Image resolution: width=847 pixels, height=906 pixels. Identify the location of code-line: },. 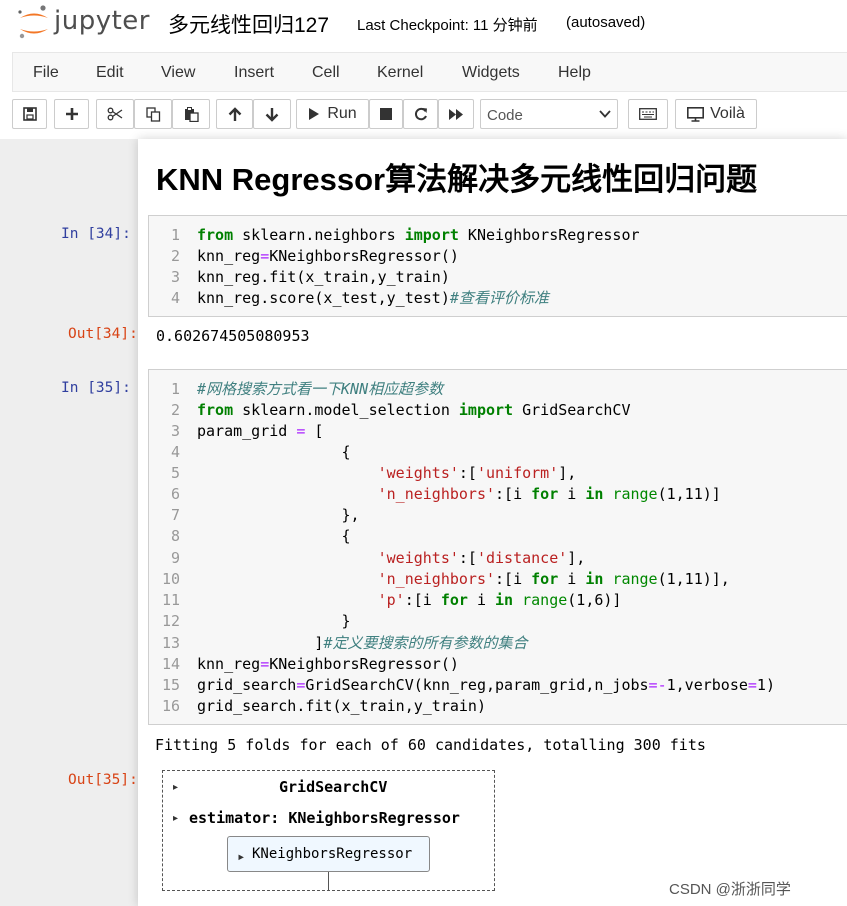
(278, 515).